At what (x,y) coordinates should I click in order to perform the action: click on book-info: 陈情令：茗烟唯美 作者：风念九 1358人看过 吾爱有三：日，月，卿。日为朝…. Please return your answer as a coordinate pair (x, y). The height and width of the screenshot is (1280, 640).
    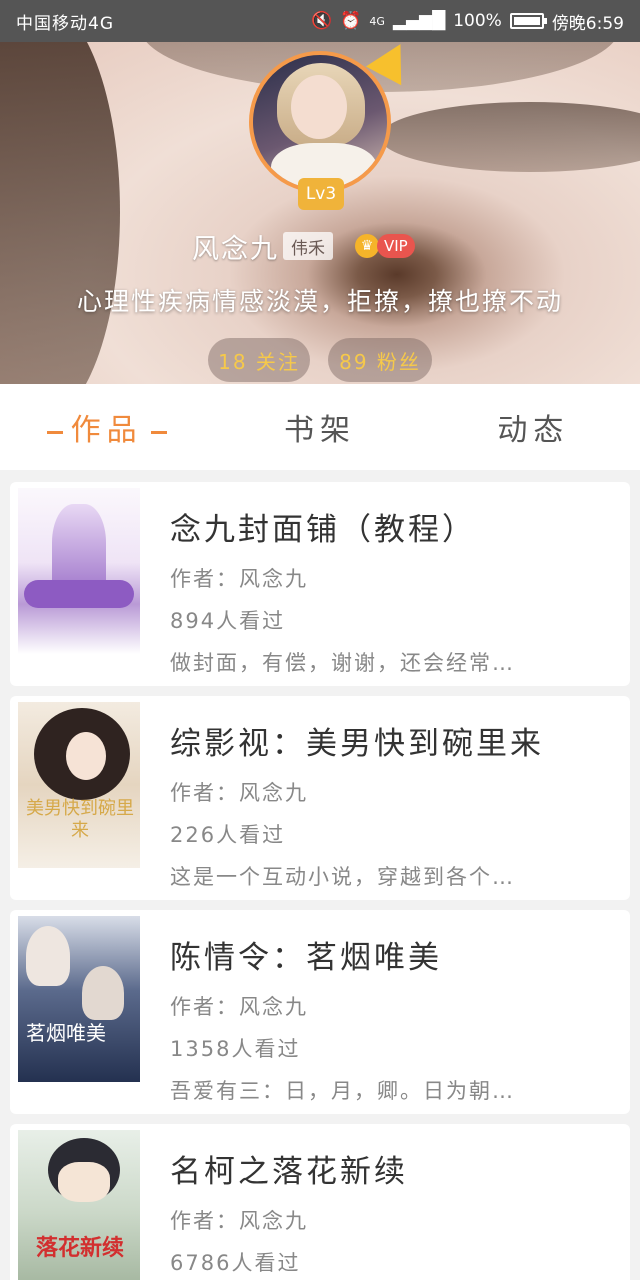
    Looking at the image, I should click on (390, 1018).